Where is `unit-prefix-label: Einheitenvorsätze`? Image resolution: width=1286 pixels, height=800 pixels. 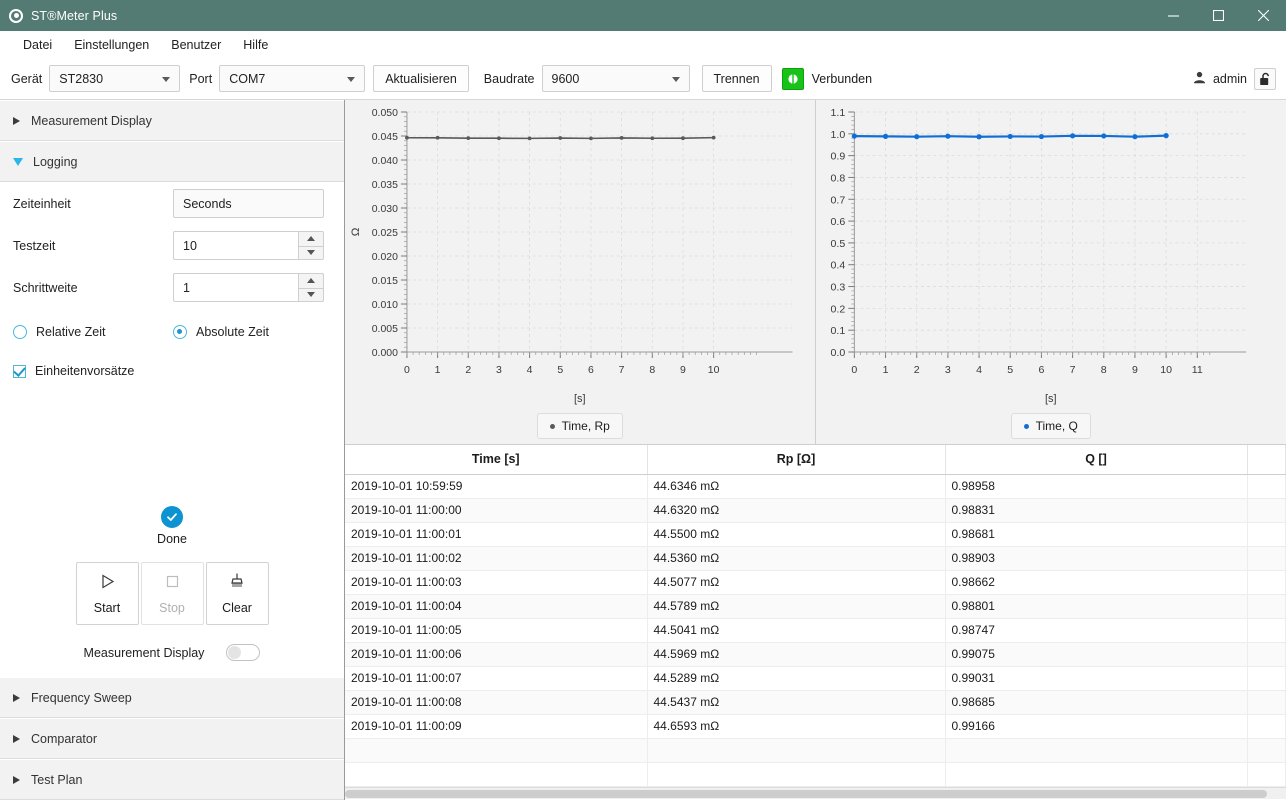 unit-prefix-label: Einheitenvorsätze is located at coordinates (85, 371).